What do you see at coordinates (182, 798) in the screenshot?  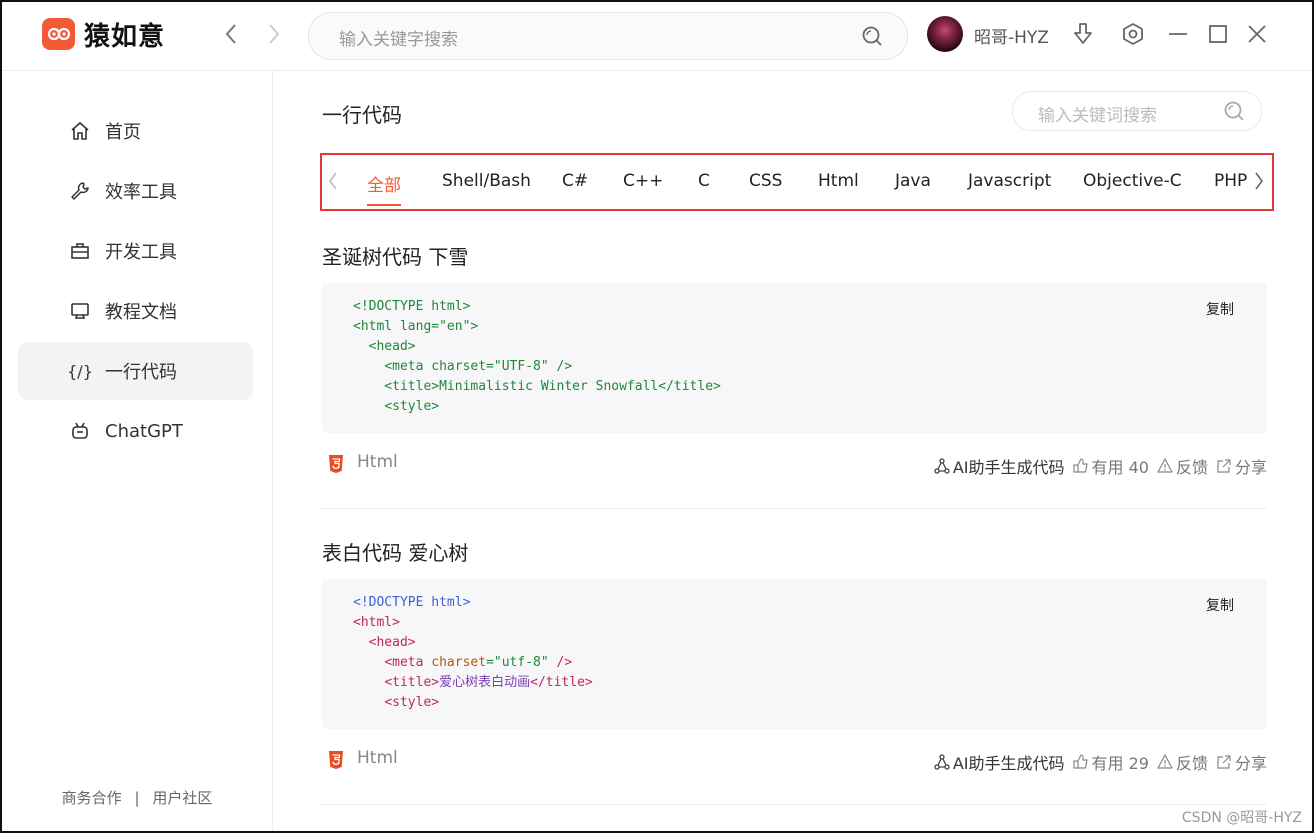 I see `user-community-link: 用户社区` at bounding box center [182, 798].